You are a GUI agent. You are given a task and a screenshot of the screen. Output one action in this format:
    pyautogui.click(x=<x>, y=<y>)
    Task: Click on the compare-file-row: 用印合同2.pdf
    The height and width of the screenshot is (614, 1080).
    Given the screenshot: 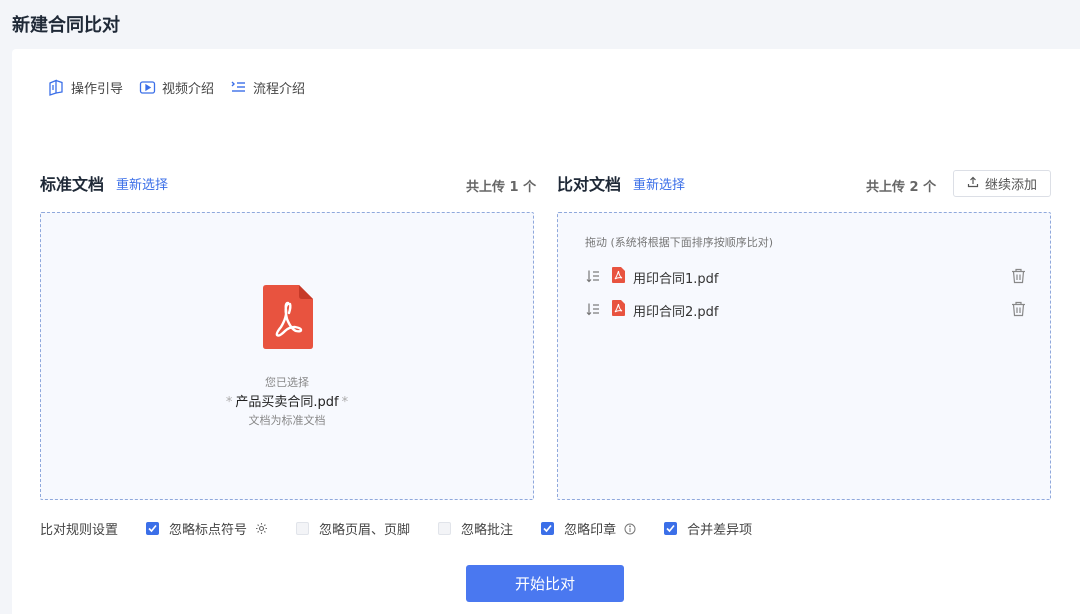 What is the action you would take?
    pyautogui.click(x=806, y=310)
    